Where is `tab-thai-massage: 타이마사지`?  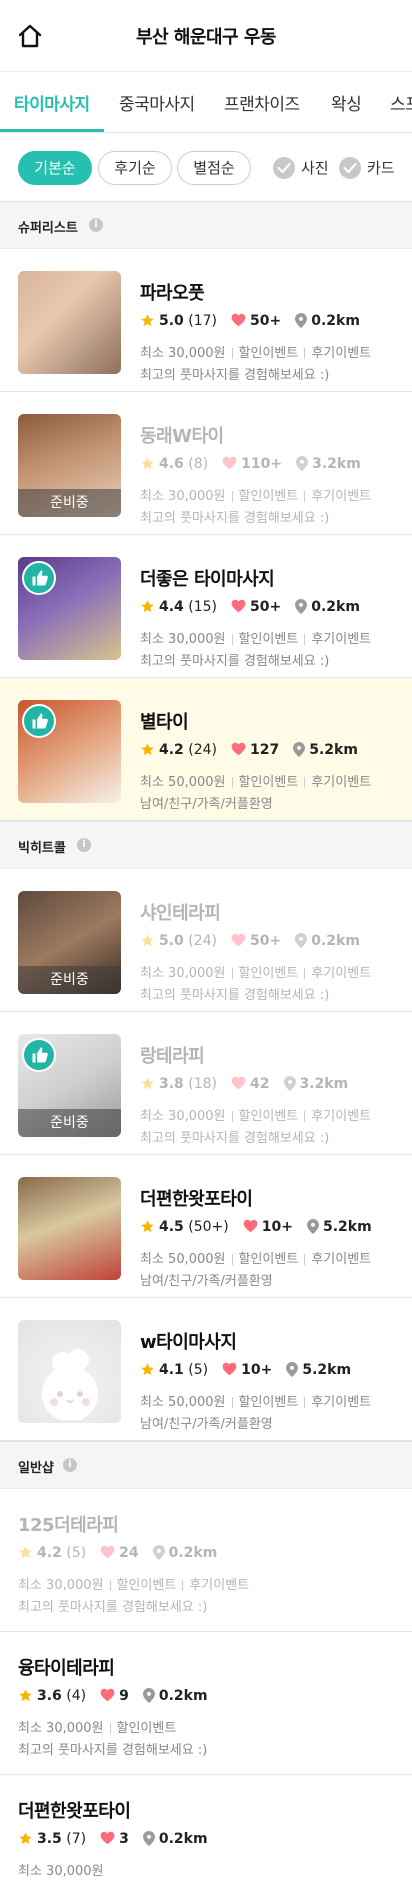
tab-thai-massage: 타이마사지 is located at coordinates (52, 102).